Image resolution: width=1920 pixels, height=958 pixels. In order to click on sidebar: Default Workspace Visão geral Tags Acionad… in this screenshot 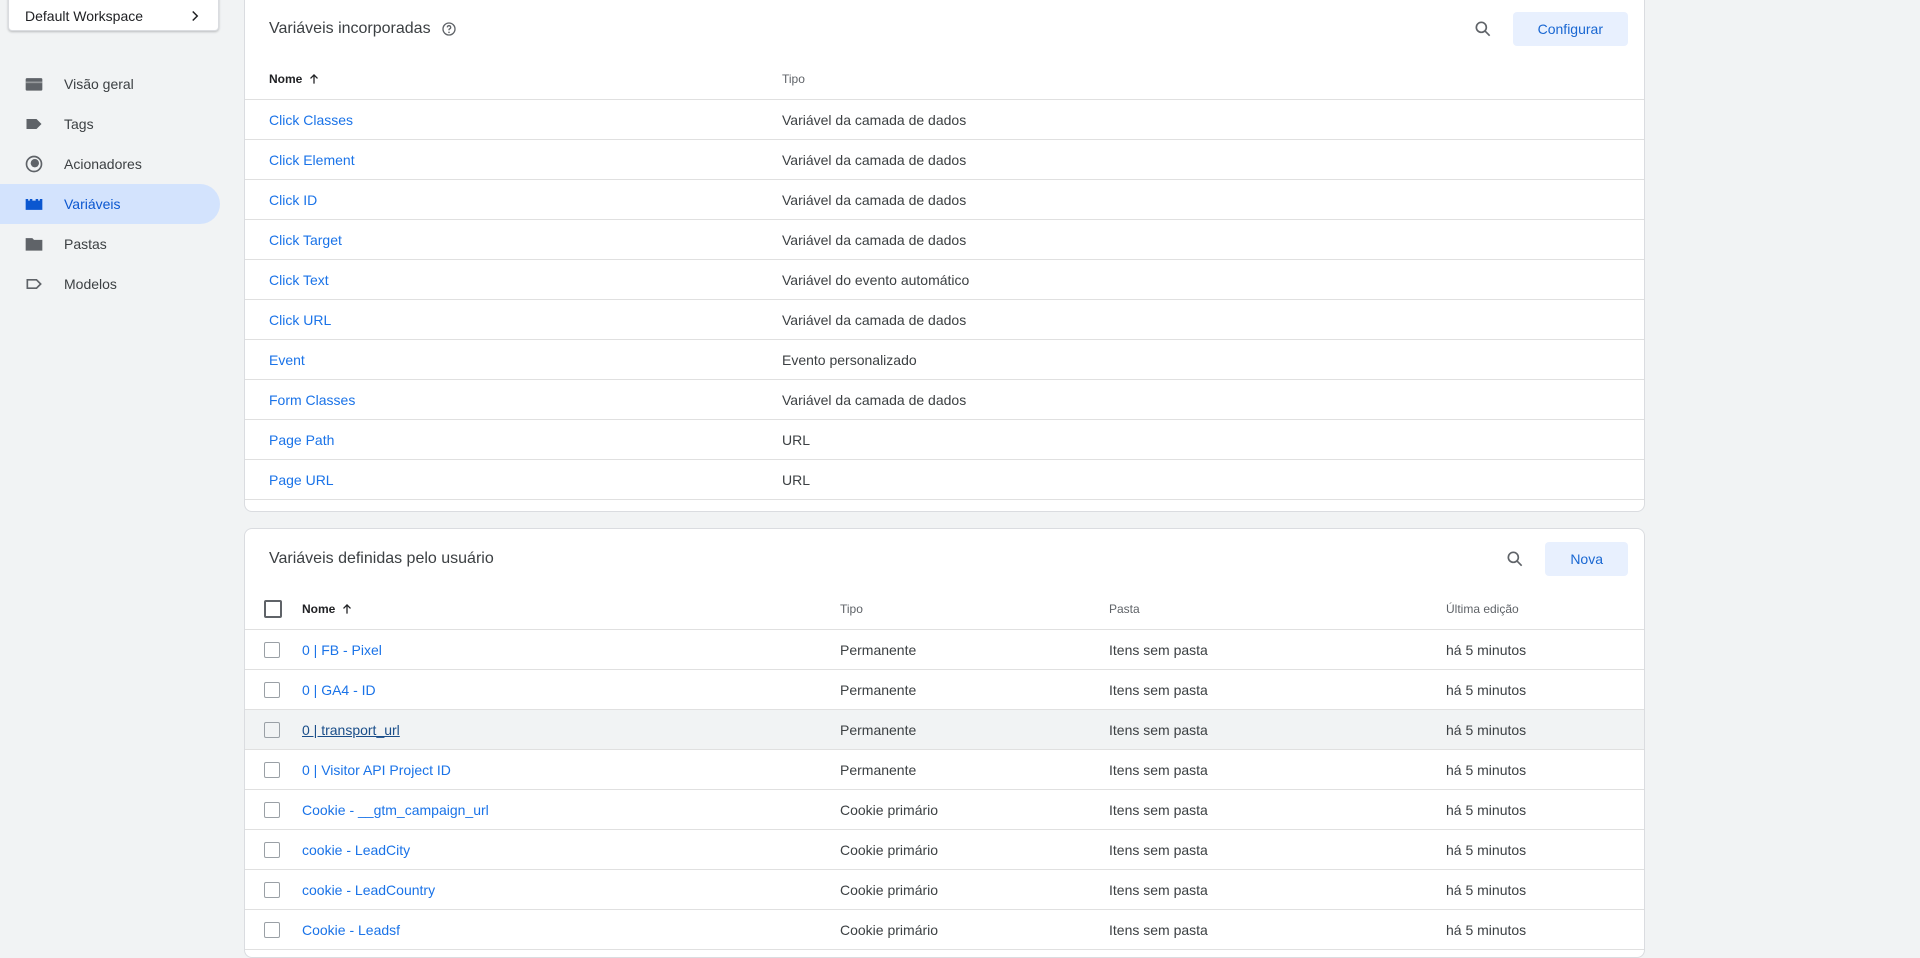, I will do `click(116, 467)`.